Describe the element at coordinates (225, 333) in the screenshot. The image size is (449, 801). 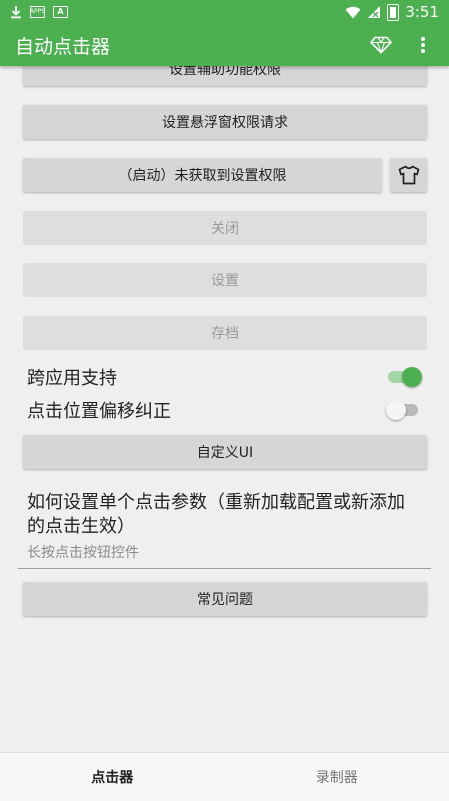
I see `save-button: 存档` at that location.